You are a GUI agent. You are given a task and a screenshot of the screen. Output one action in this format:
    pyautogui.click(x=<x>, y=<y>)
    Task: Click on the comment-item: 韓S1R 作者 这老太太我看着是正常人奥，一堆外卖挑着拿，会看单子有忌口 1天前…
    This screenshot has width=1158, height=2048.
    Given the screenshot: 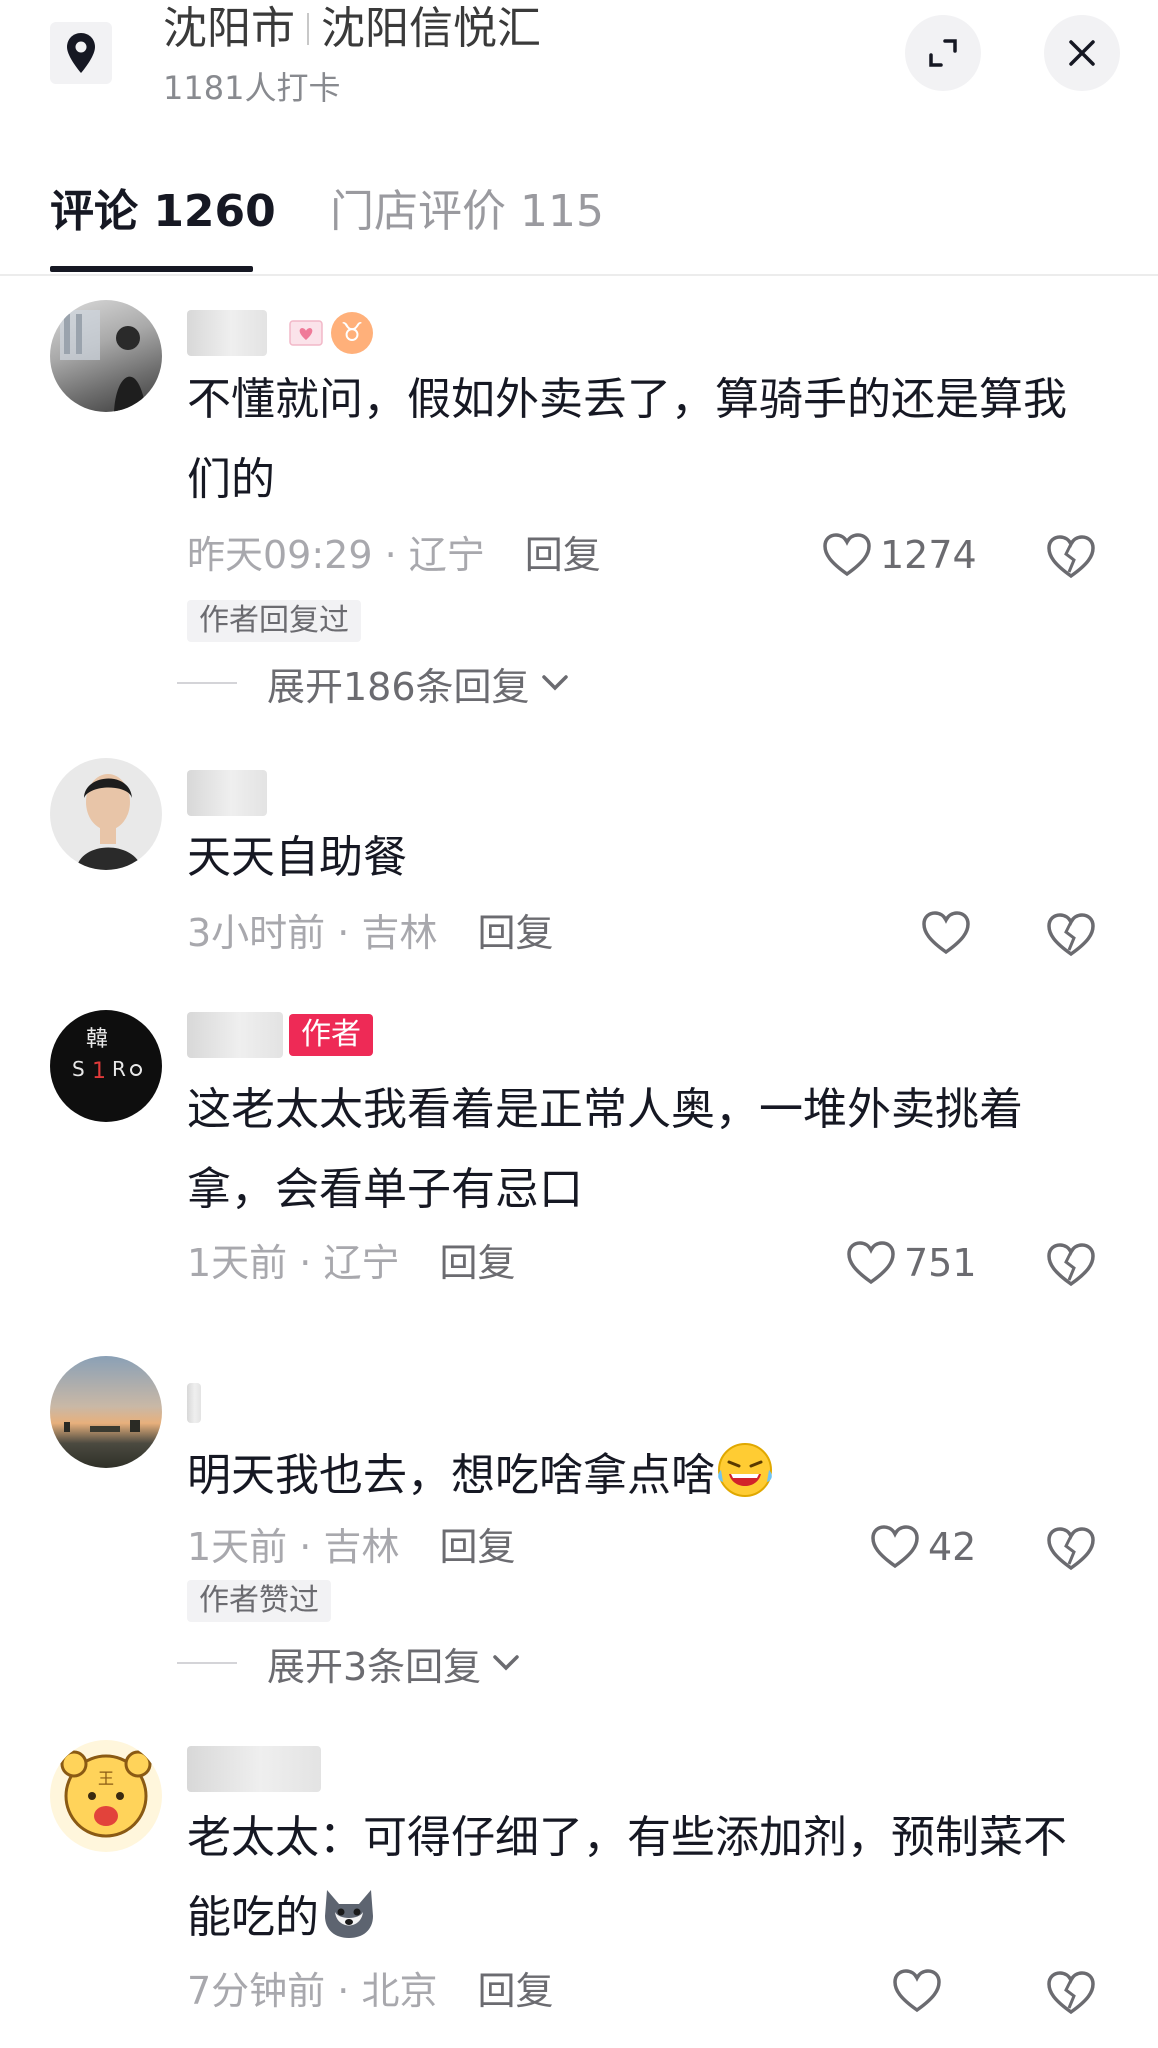 What is the action you would take?
    pyautogui.click(x=579, y=1160)
    